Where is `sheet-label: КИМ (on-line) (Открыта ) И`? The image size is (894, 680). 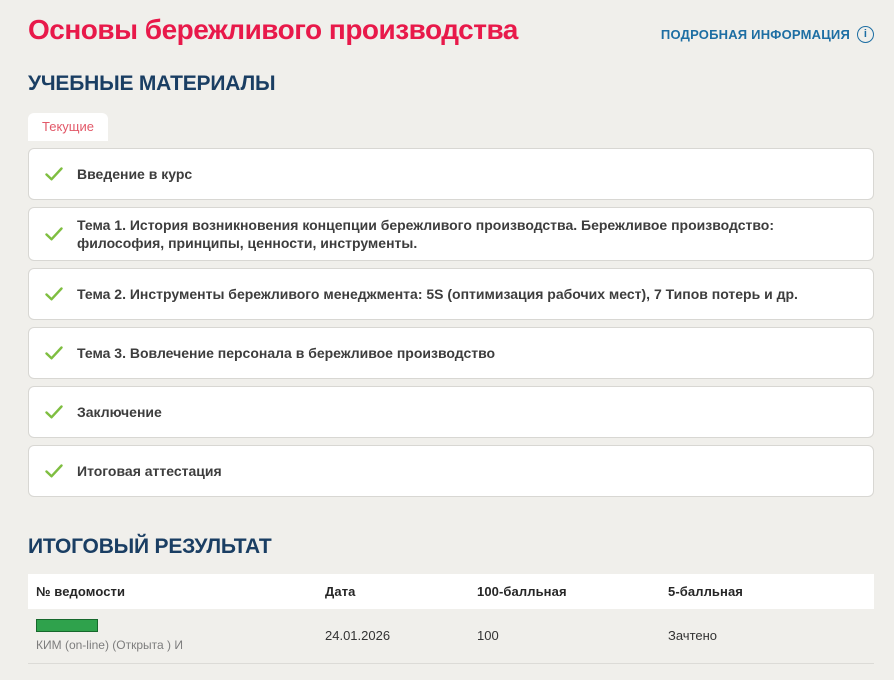
sheet-label: КИМ (on-line) (Открыта ) И is located at coordinates (109, 645).